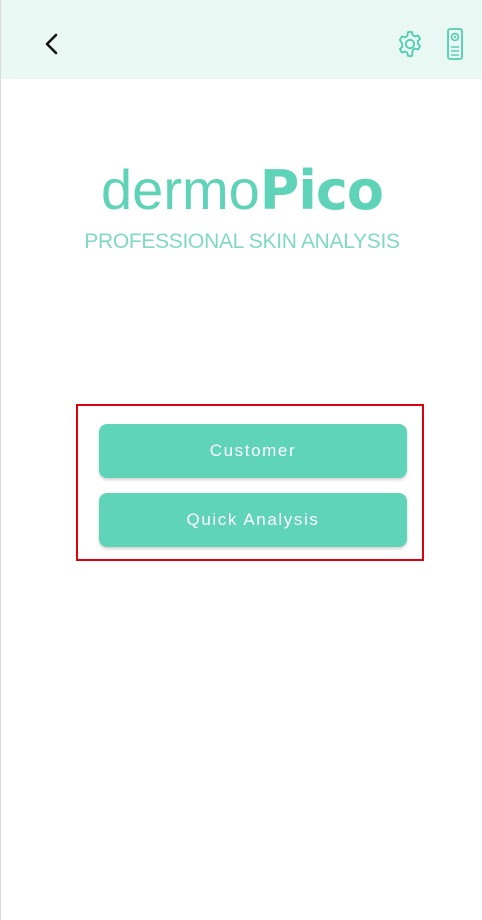 The height and width of the screenshot is (920, 482). I want to click on top-bar, so click(241, 39).